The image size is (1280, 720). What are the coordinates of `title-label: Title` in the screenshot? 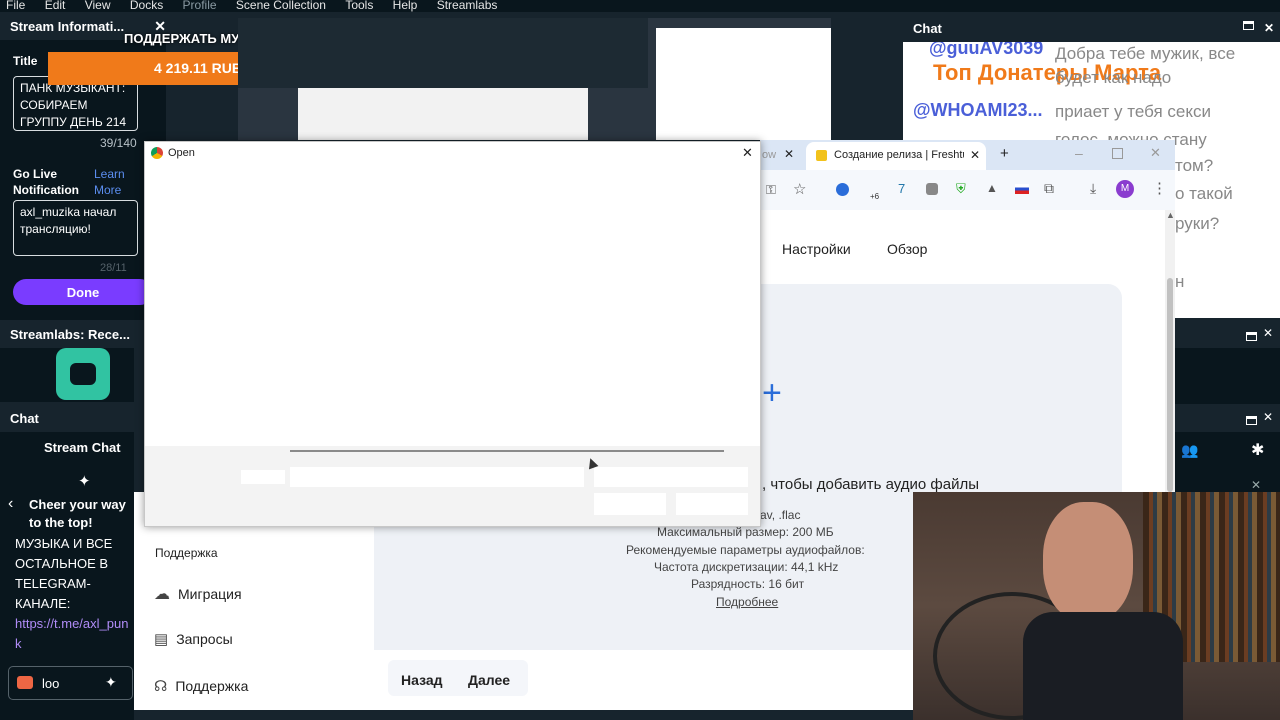 It's located at (25, 61).